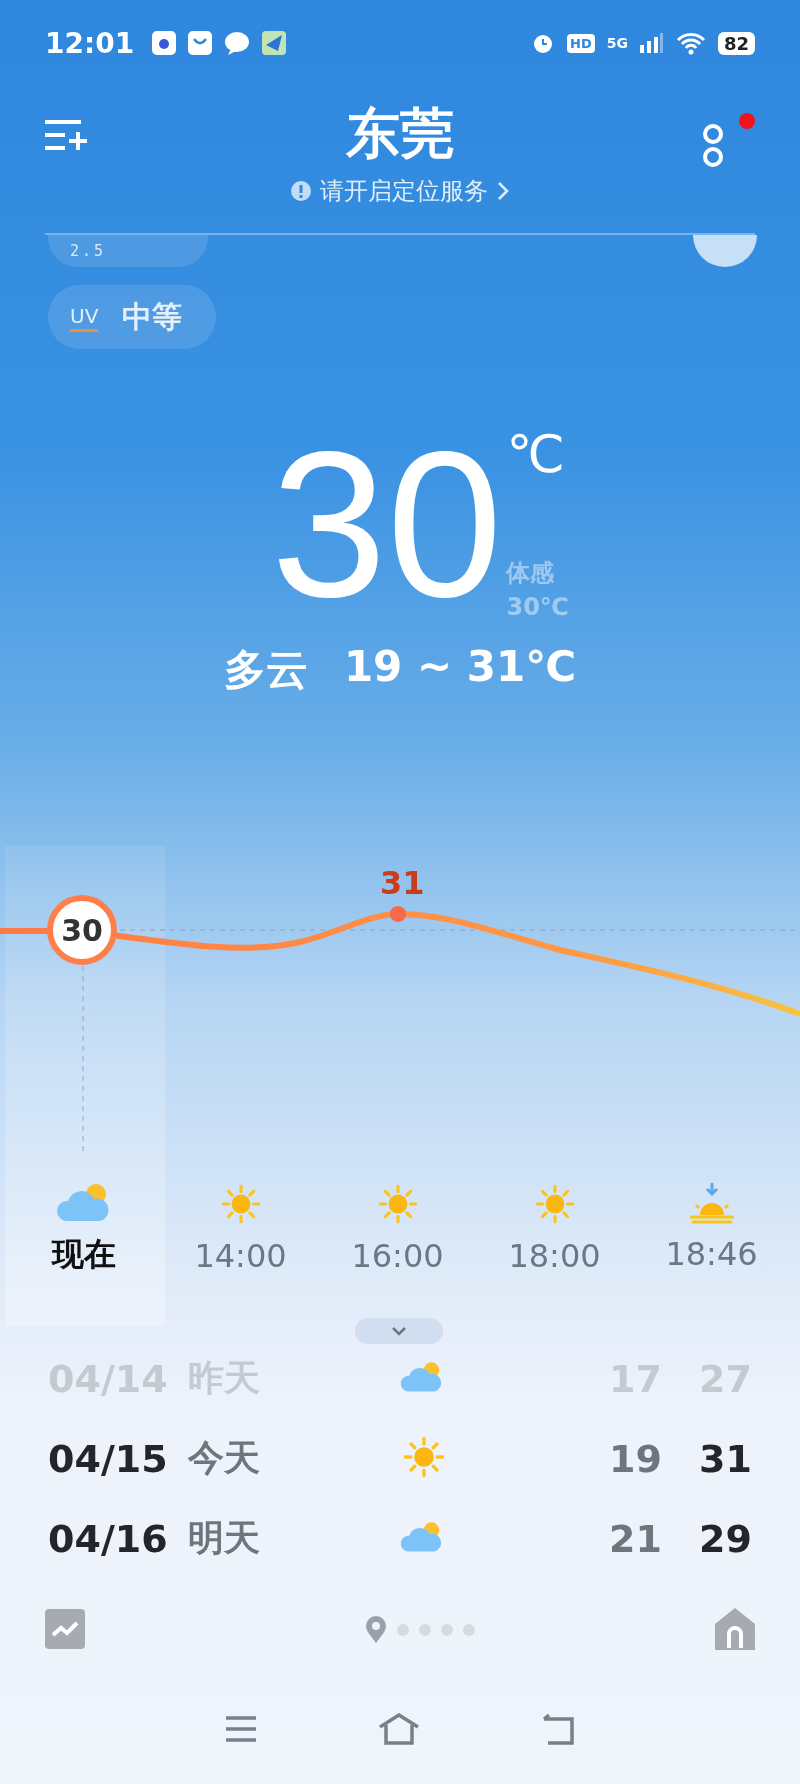 This screenshot has height=1784, width=800. Describe the element at coordinates (736, 43) in the screenshot. I see `battery-indicator: 82` at that location.